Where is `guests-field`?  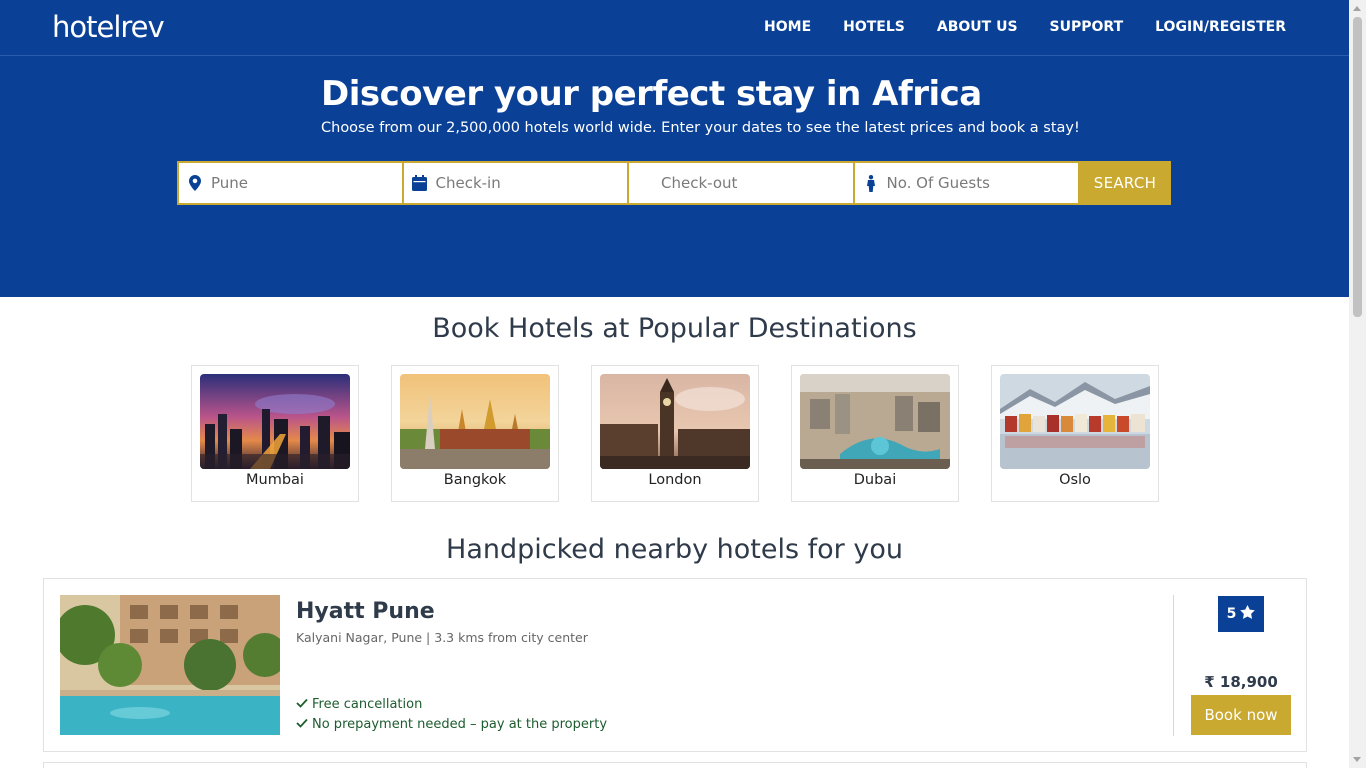 guests-field is located at coordinates (966, 183).